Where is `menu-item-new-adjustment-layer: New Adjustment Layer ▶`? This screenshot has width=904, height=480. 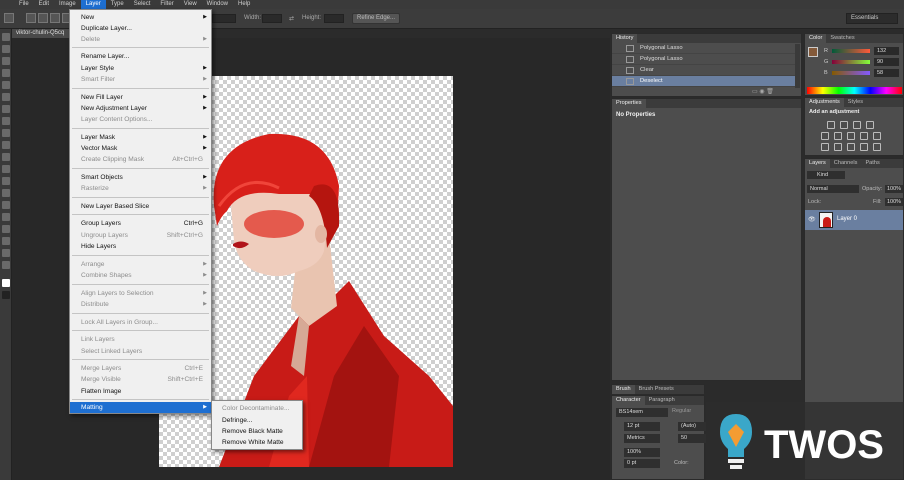
menu-item-new-adjustment-layer: New Adjustment Layer ▶ is located at coordinates (140, 108).